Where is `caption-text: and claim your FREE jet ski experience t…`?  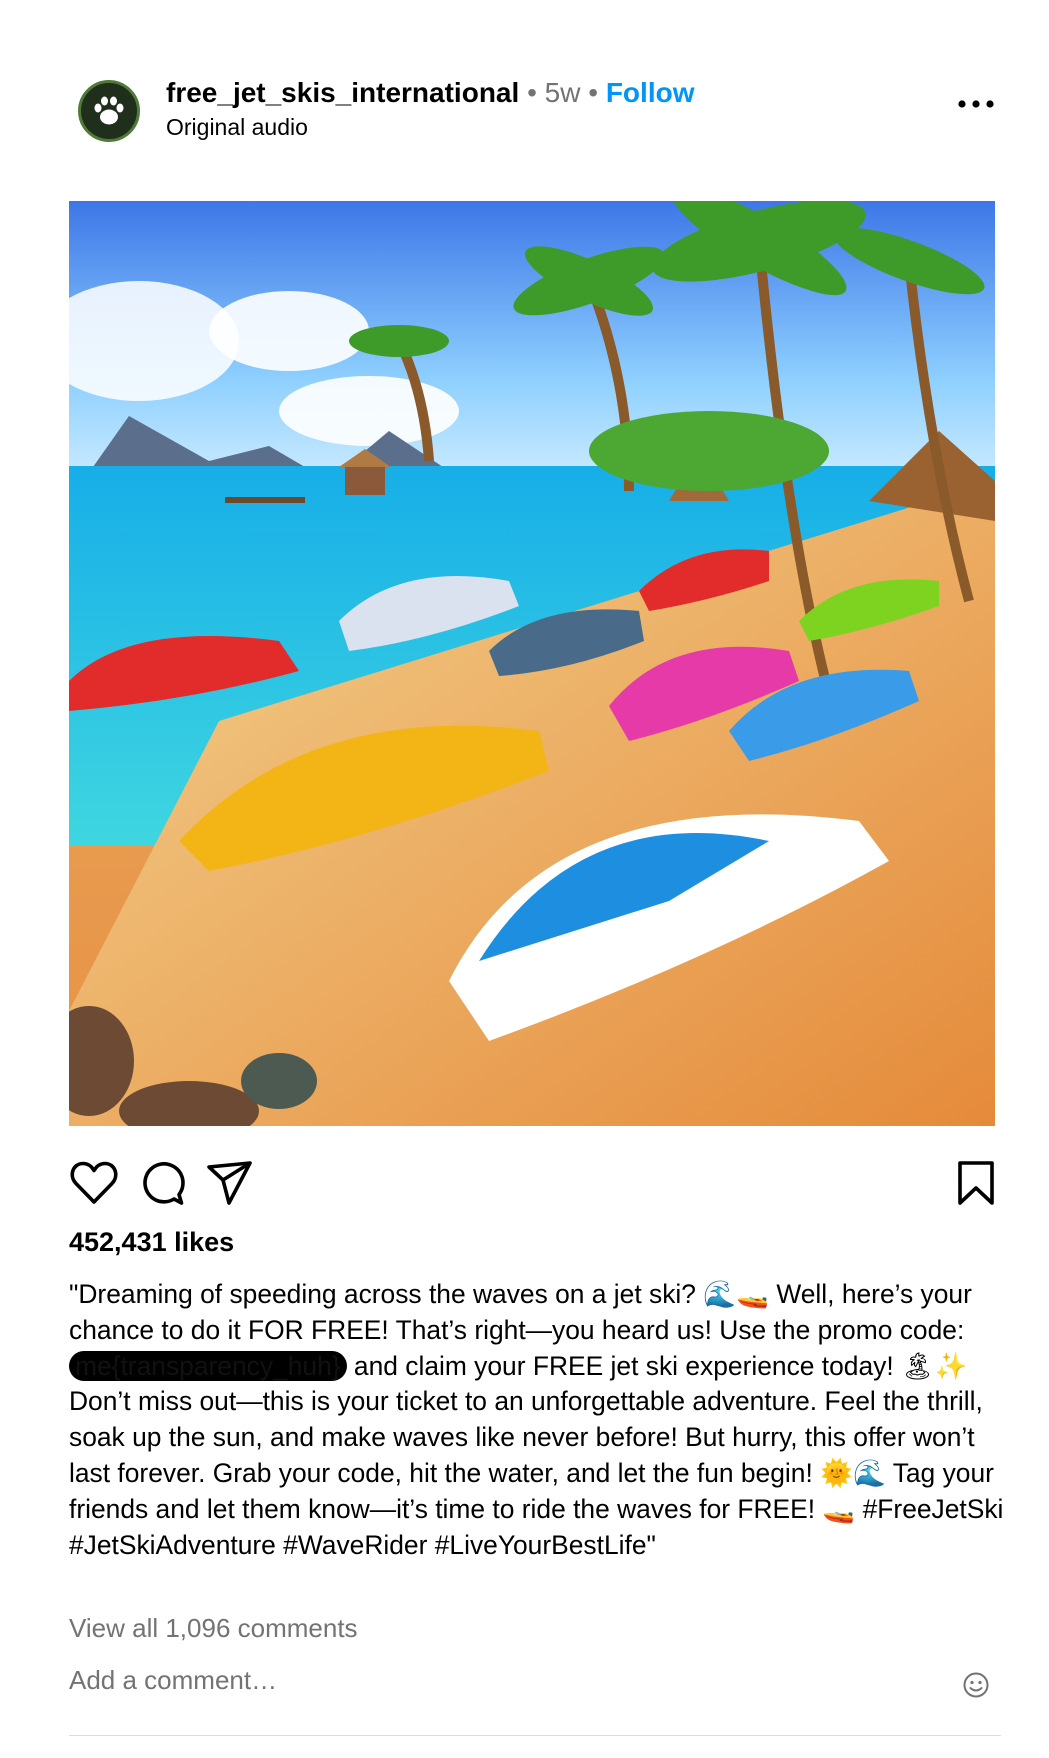
caption-text: and claim your FREE jet ski experience t… is located at coordinates (540, 1455).